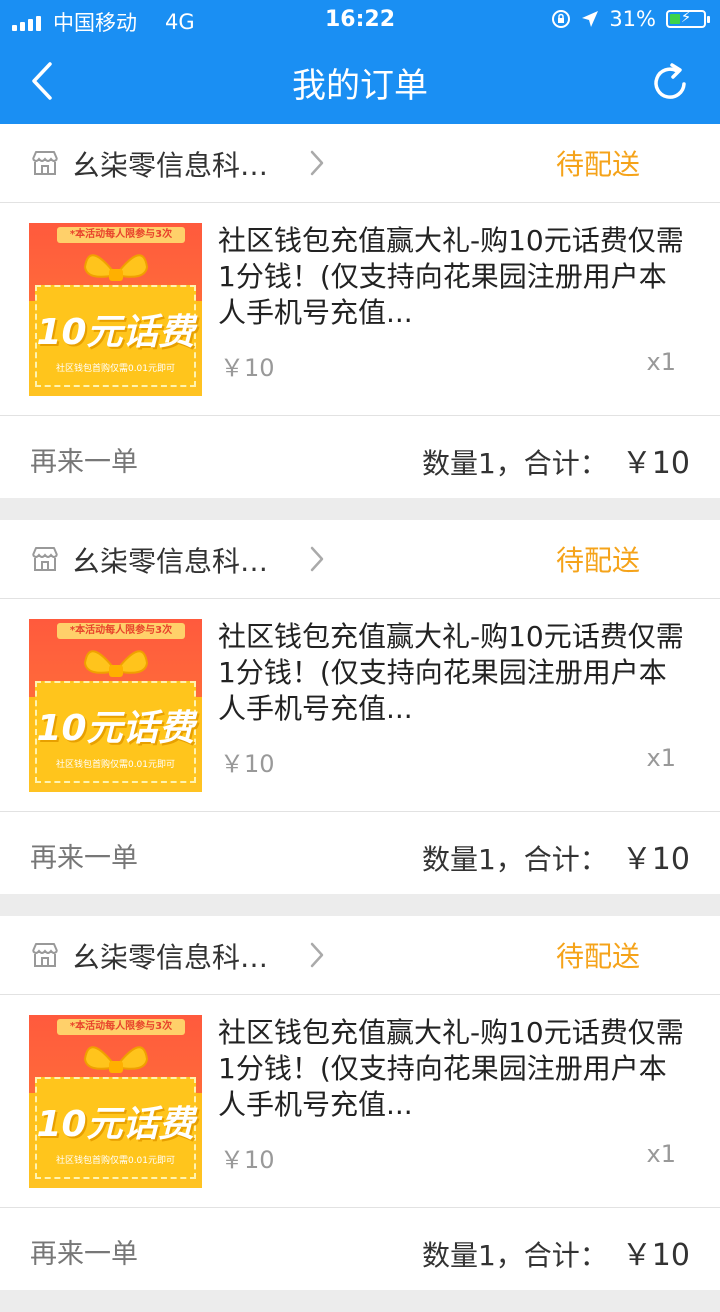  I want to click on refresh-icon, so click(671, 83).